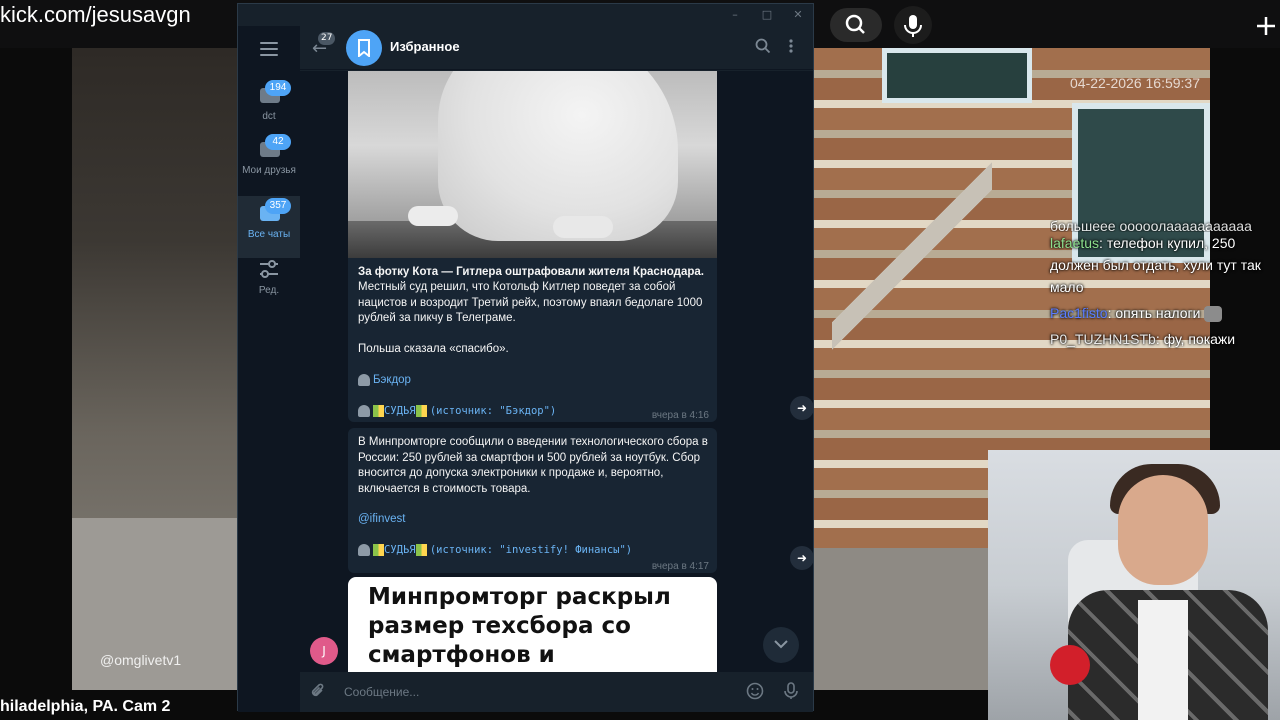  Describe the element at coordinates (1135, 83) in the screenshot. I see `stream-timestamp: 04-22-2026 16:59:37` at that location.